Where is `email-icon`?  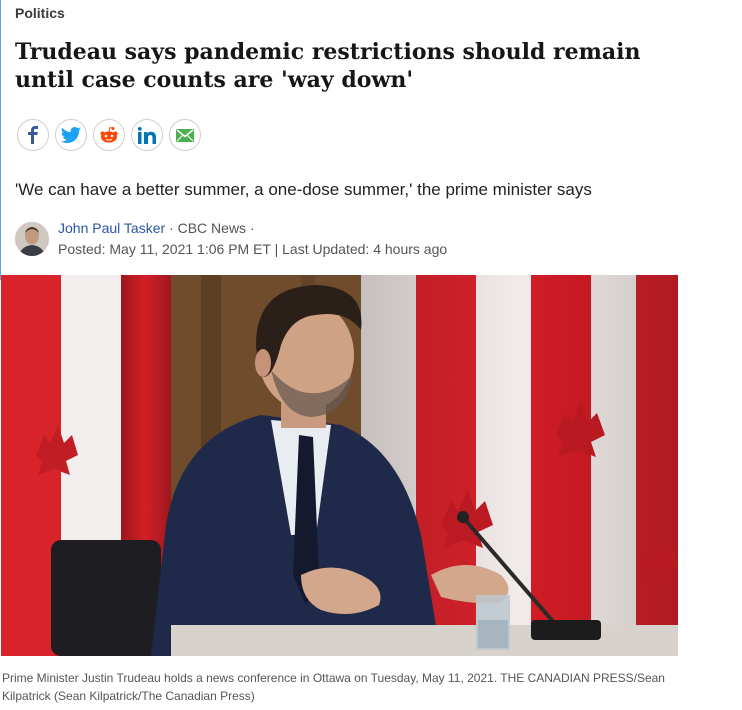
email-icon is located at coordinates (185, 135).